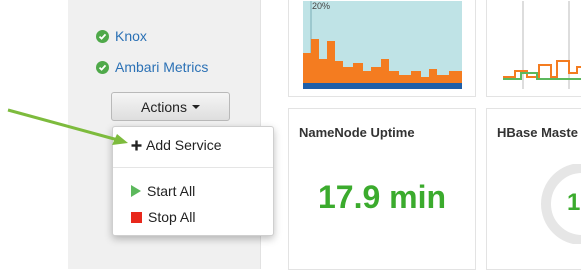 The width and height of the screenshot is (581, 270). Describe the element at coordinates (537, 132) in the screenshot. I see `widget-title: HBase Maste` at that location.